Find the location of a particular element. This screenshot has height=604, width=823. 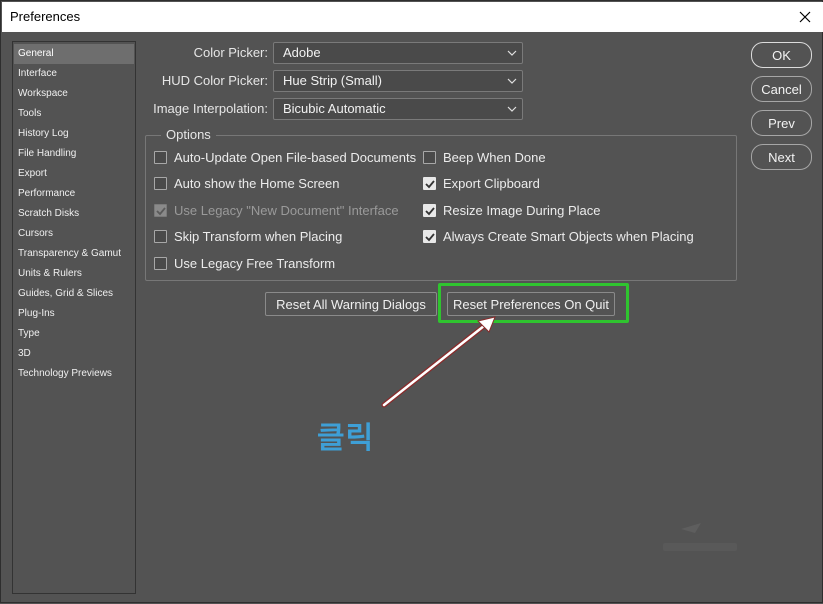

annotation-arrow-icon is located at coordinates (438, 362).